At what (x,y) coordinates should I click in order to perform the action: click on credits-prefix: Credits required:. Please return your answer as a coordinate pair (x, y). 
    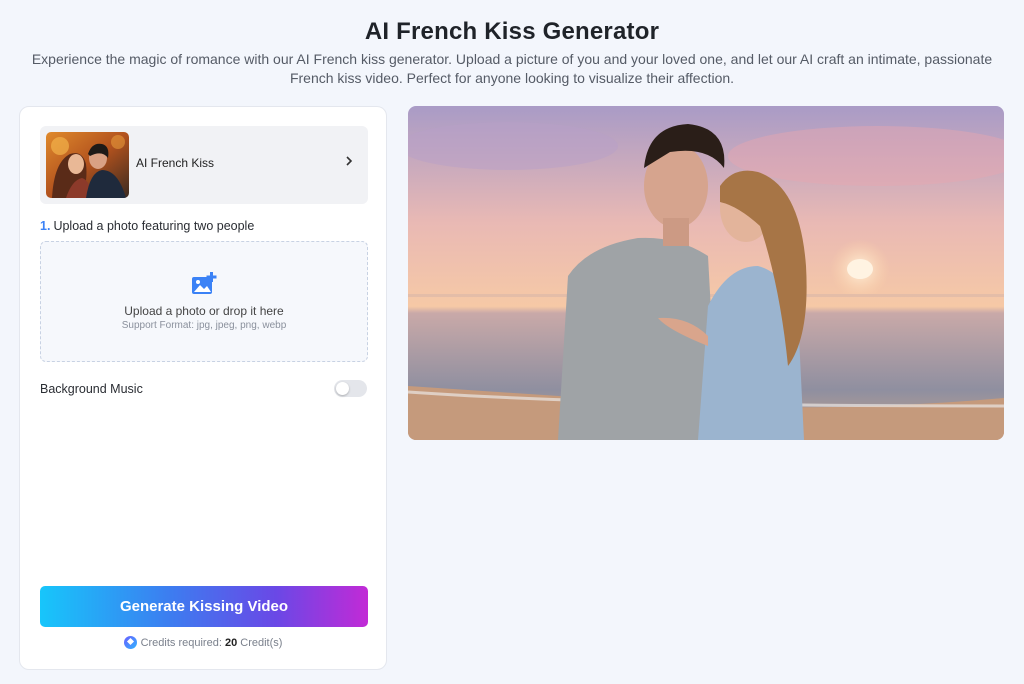
    Looking at the image, I should click on (181, 643).